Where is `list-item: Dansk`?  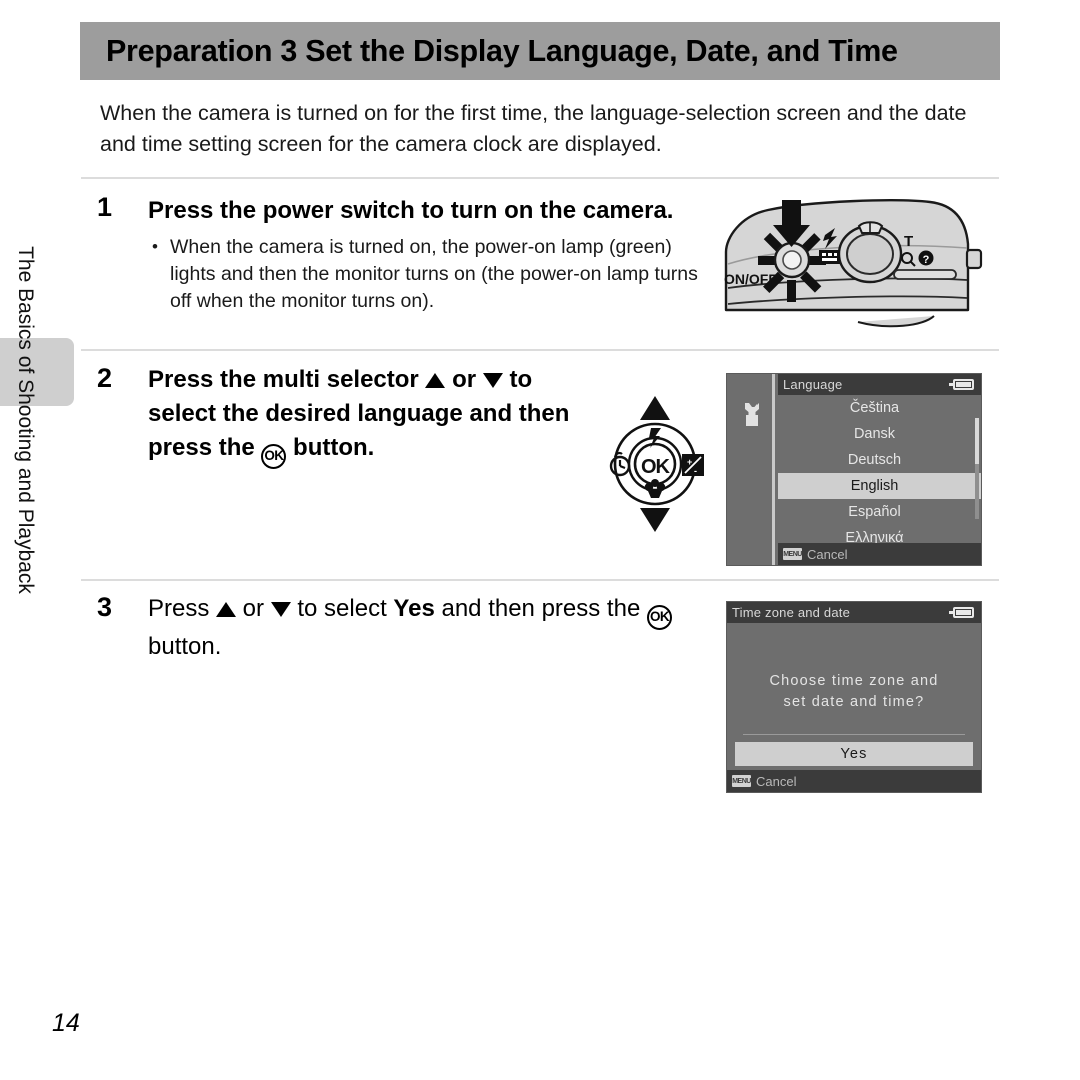 list-item: Dansk is located at coordinates (879, 434).